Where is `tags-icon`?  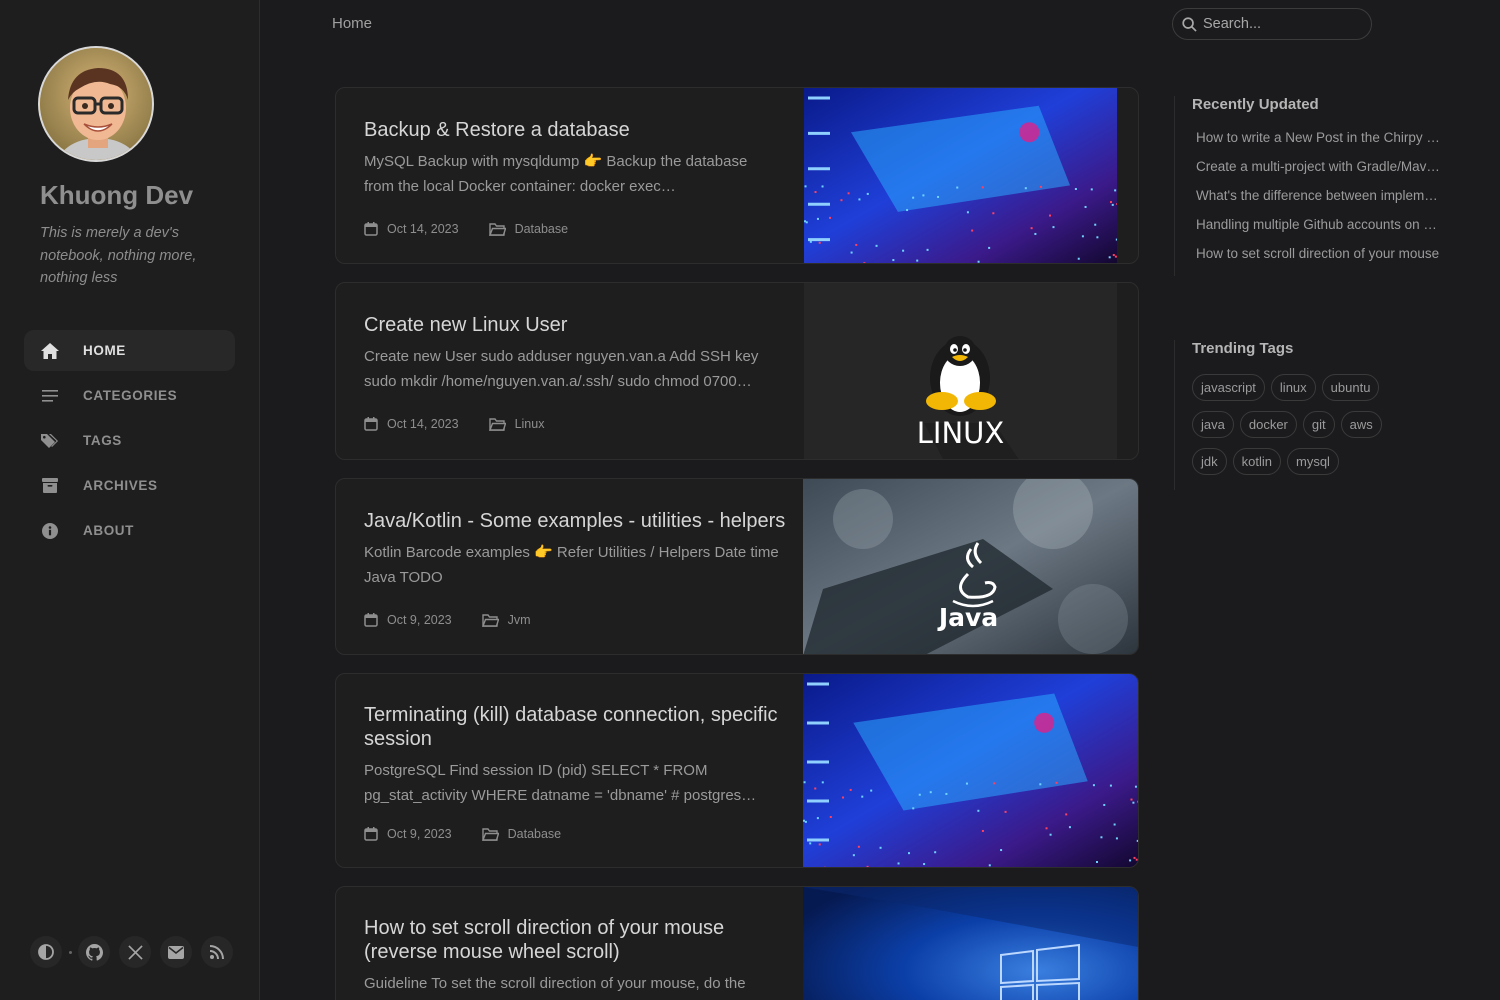
tags-icon is located at coordinates (50, 441).